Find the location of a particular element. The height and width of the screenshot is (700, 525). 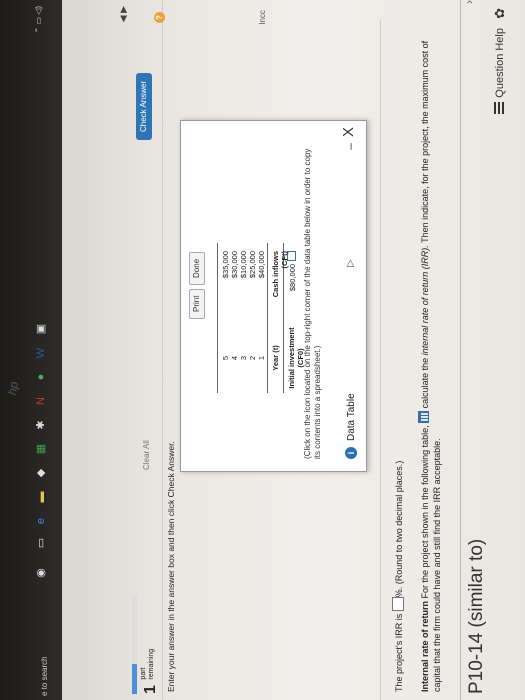

page-title: P10-14 (similar to) is located at coordinates (476, 616).